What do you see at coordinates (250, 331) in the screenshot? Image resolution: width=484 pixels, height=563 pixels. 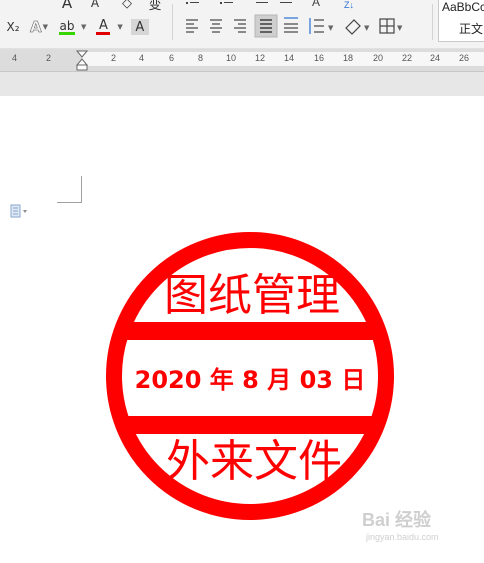 I see `stamp-band-top` at bounding box center [250, 331].